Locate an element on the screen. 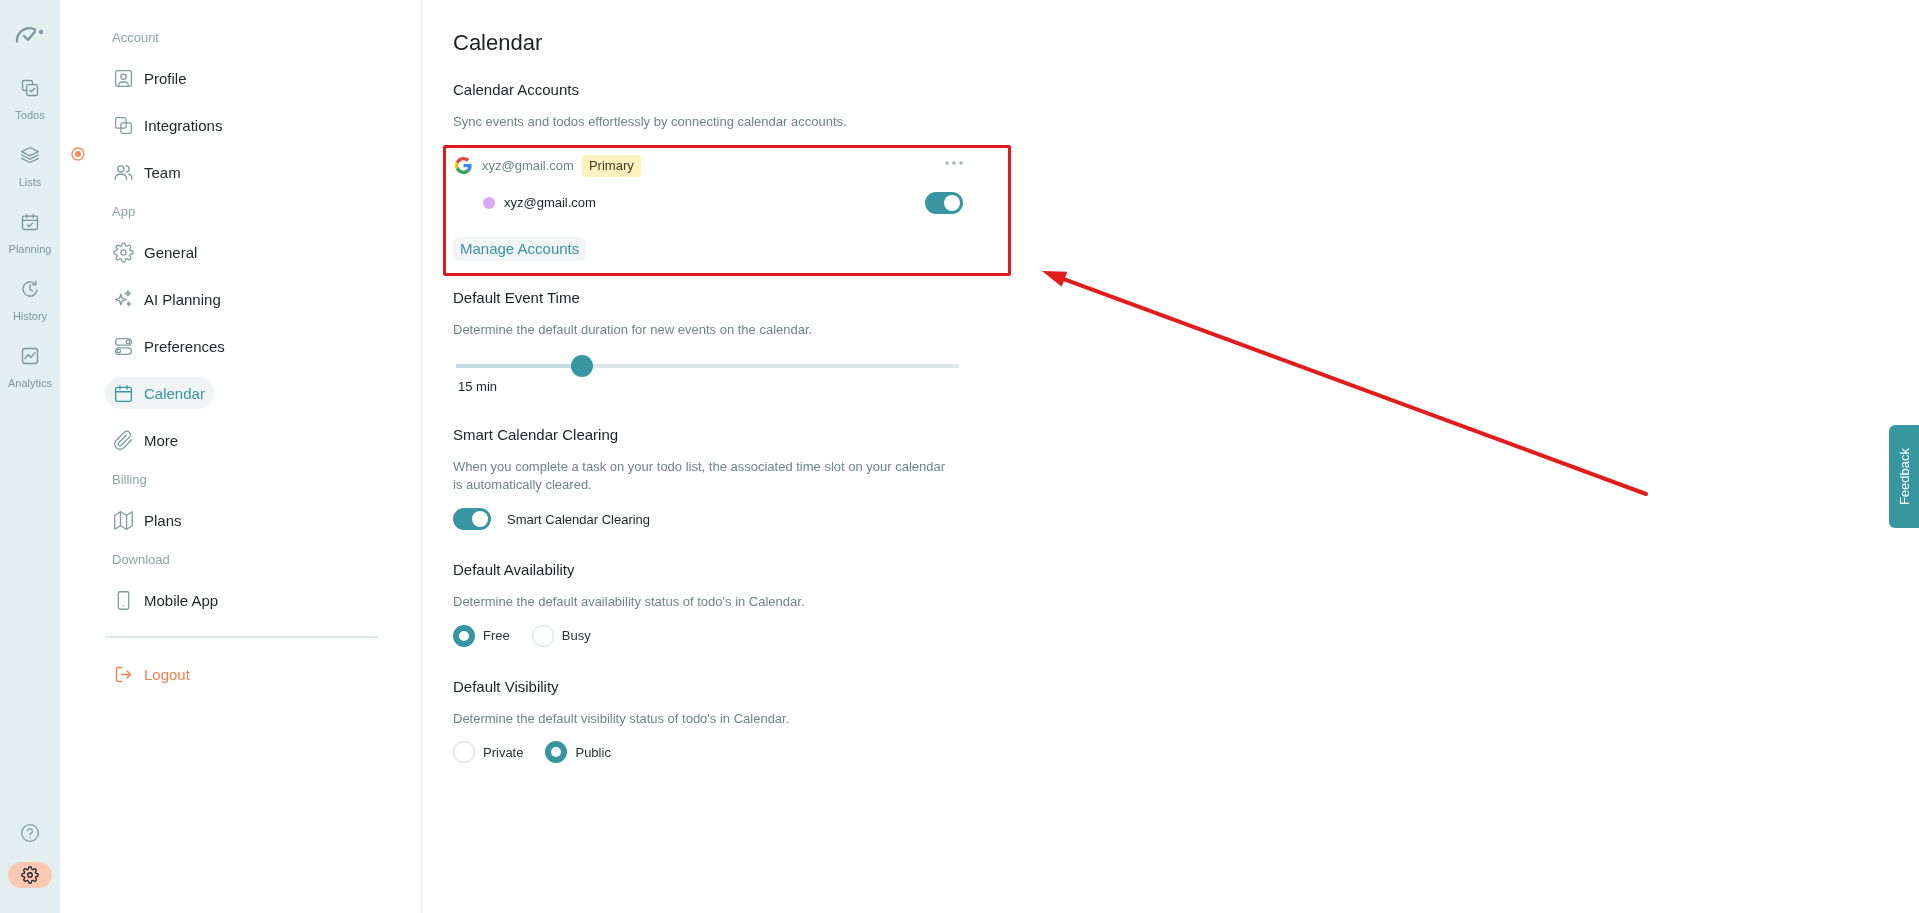 This screenshot has width=1919, height=913. sidebar-item: AI Planning is located at coordinates (167, 299).